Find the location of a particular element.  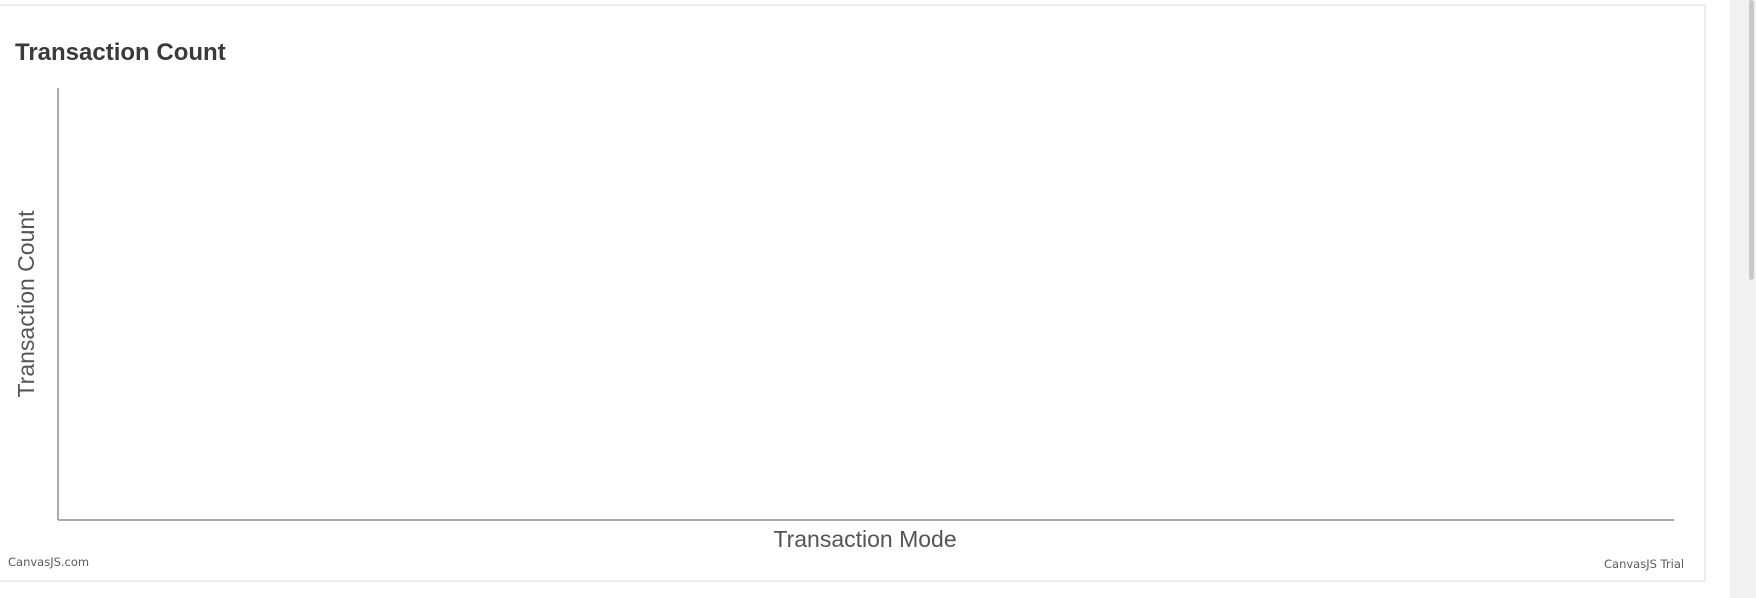

vertical-scrollbar is located at coordinates (1743, 299).